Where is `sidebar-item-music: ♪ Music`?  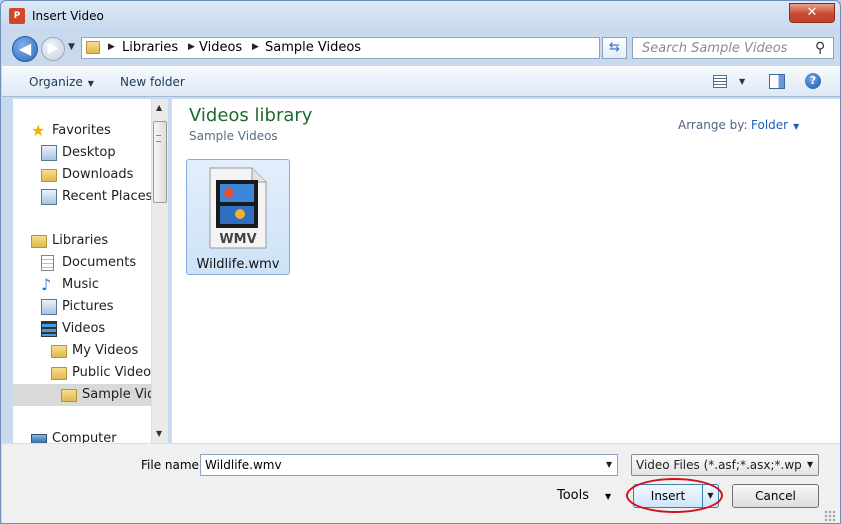 sidebar-item-music: ♪ Music is located at coordinates (102, 285).